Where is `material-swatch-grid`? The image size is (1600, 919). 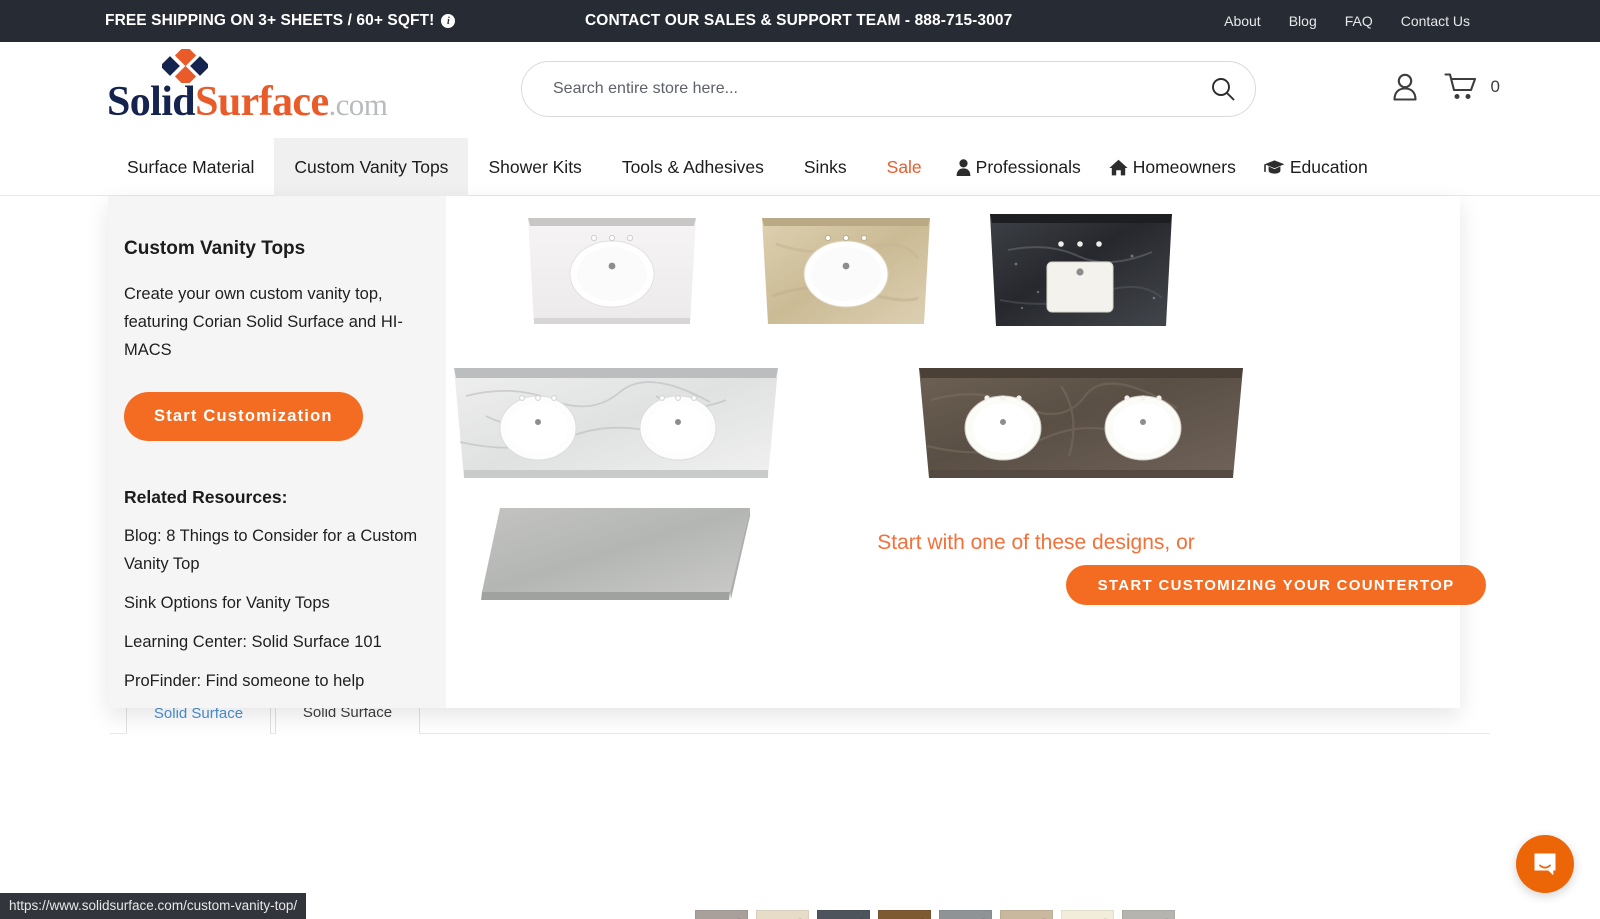 material-swatch-grid is located at coordinates (939, 914).